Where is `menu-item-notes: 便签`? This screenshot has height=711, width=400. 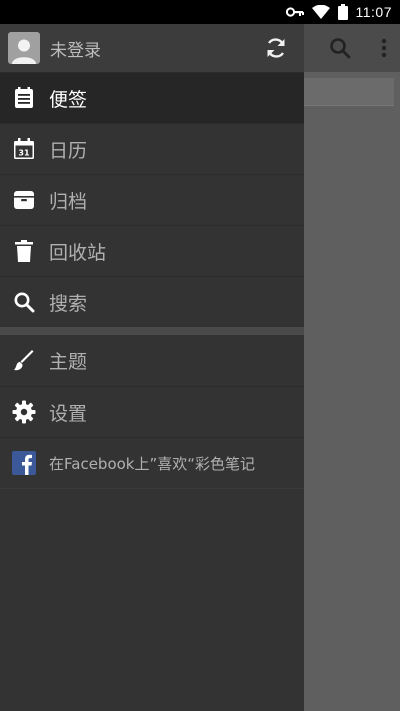 menu-item-notes: 便签 is located at coordinates (152, 97).